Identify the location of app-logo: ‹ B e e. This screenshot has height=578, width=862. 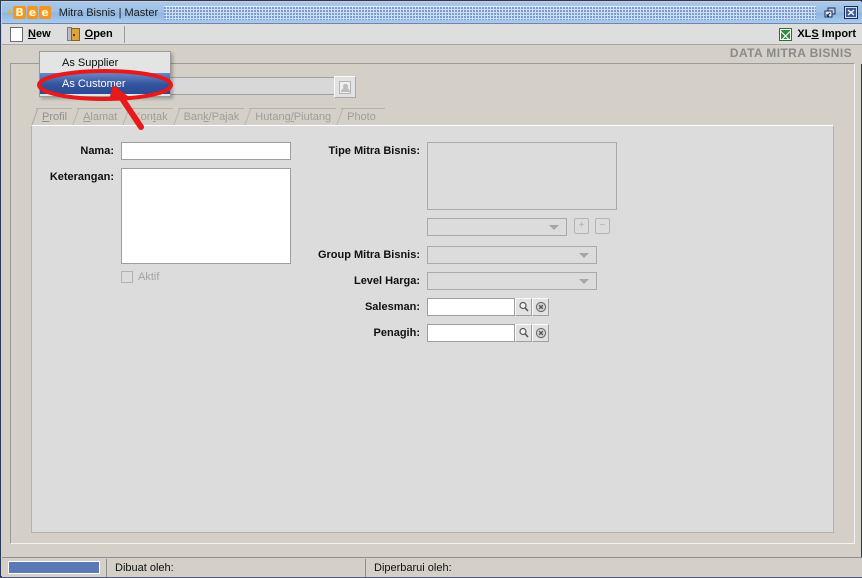
(29, 12).